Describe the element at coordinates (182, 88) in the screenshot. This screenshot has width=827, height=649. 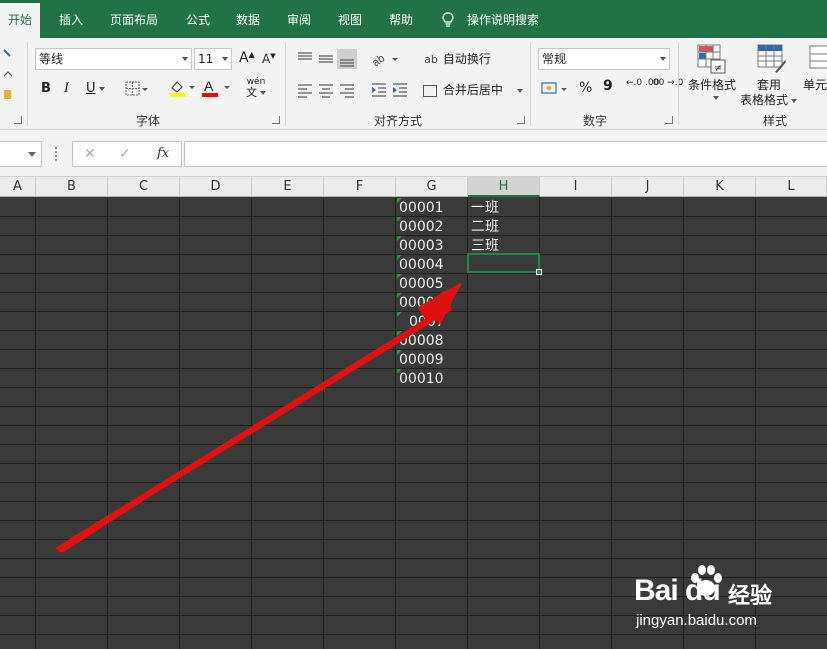
I see `fill-color-icon` at that location.